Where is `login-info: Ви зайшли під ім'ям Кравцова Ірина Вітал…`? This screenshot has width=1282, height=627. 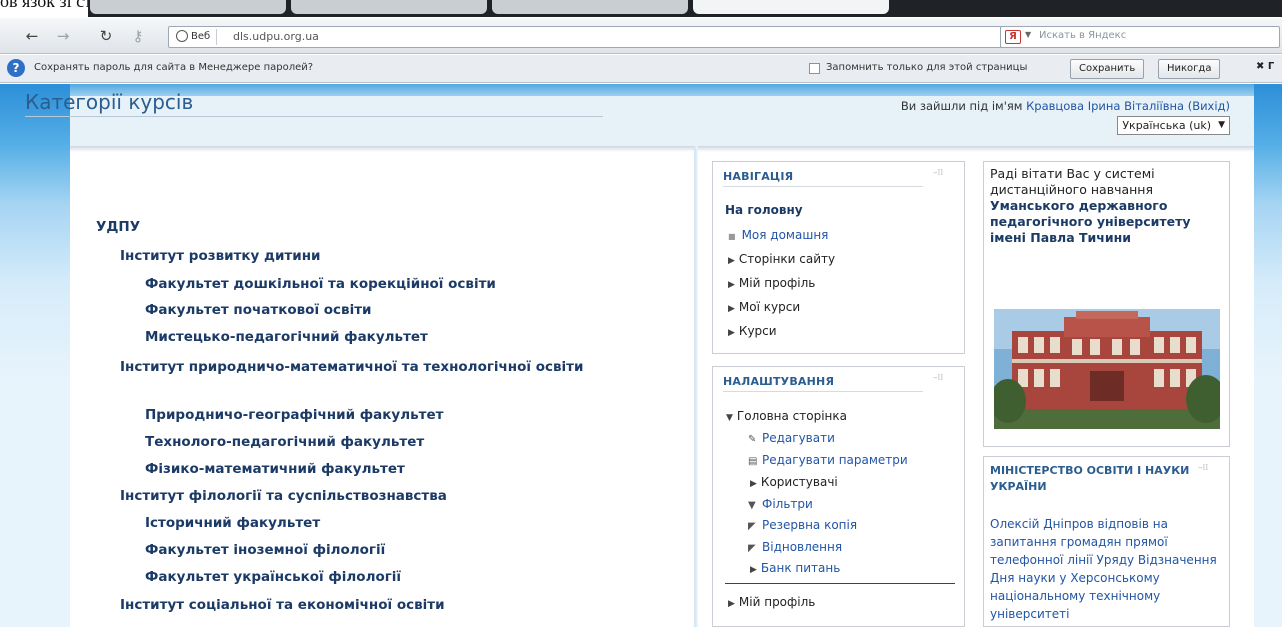 login-info: Ви зайшли під ім'ям Кравцова Ірина Вітал… is located at coordinates (1065, 106).